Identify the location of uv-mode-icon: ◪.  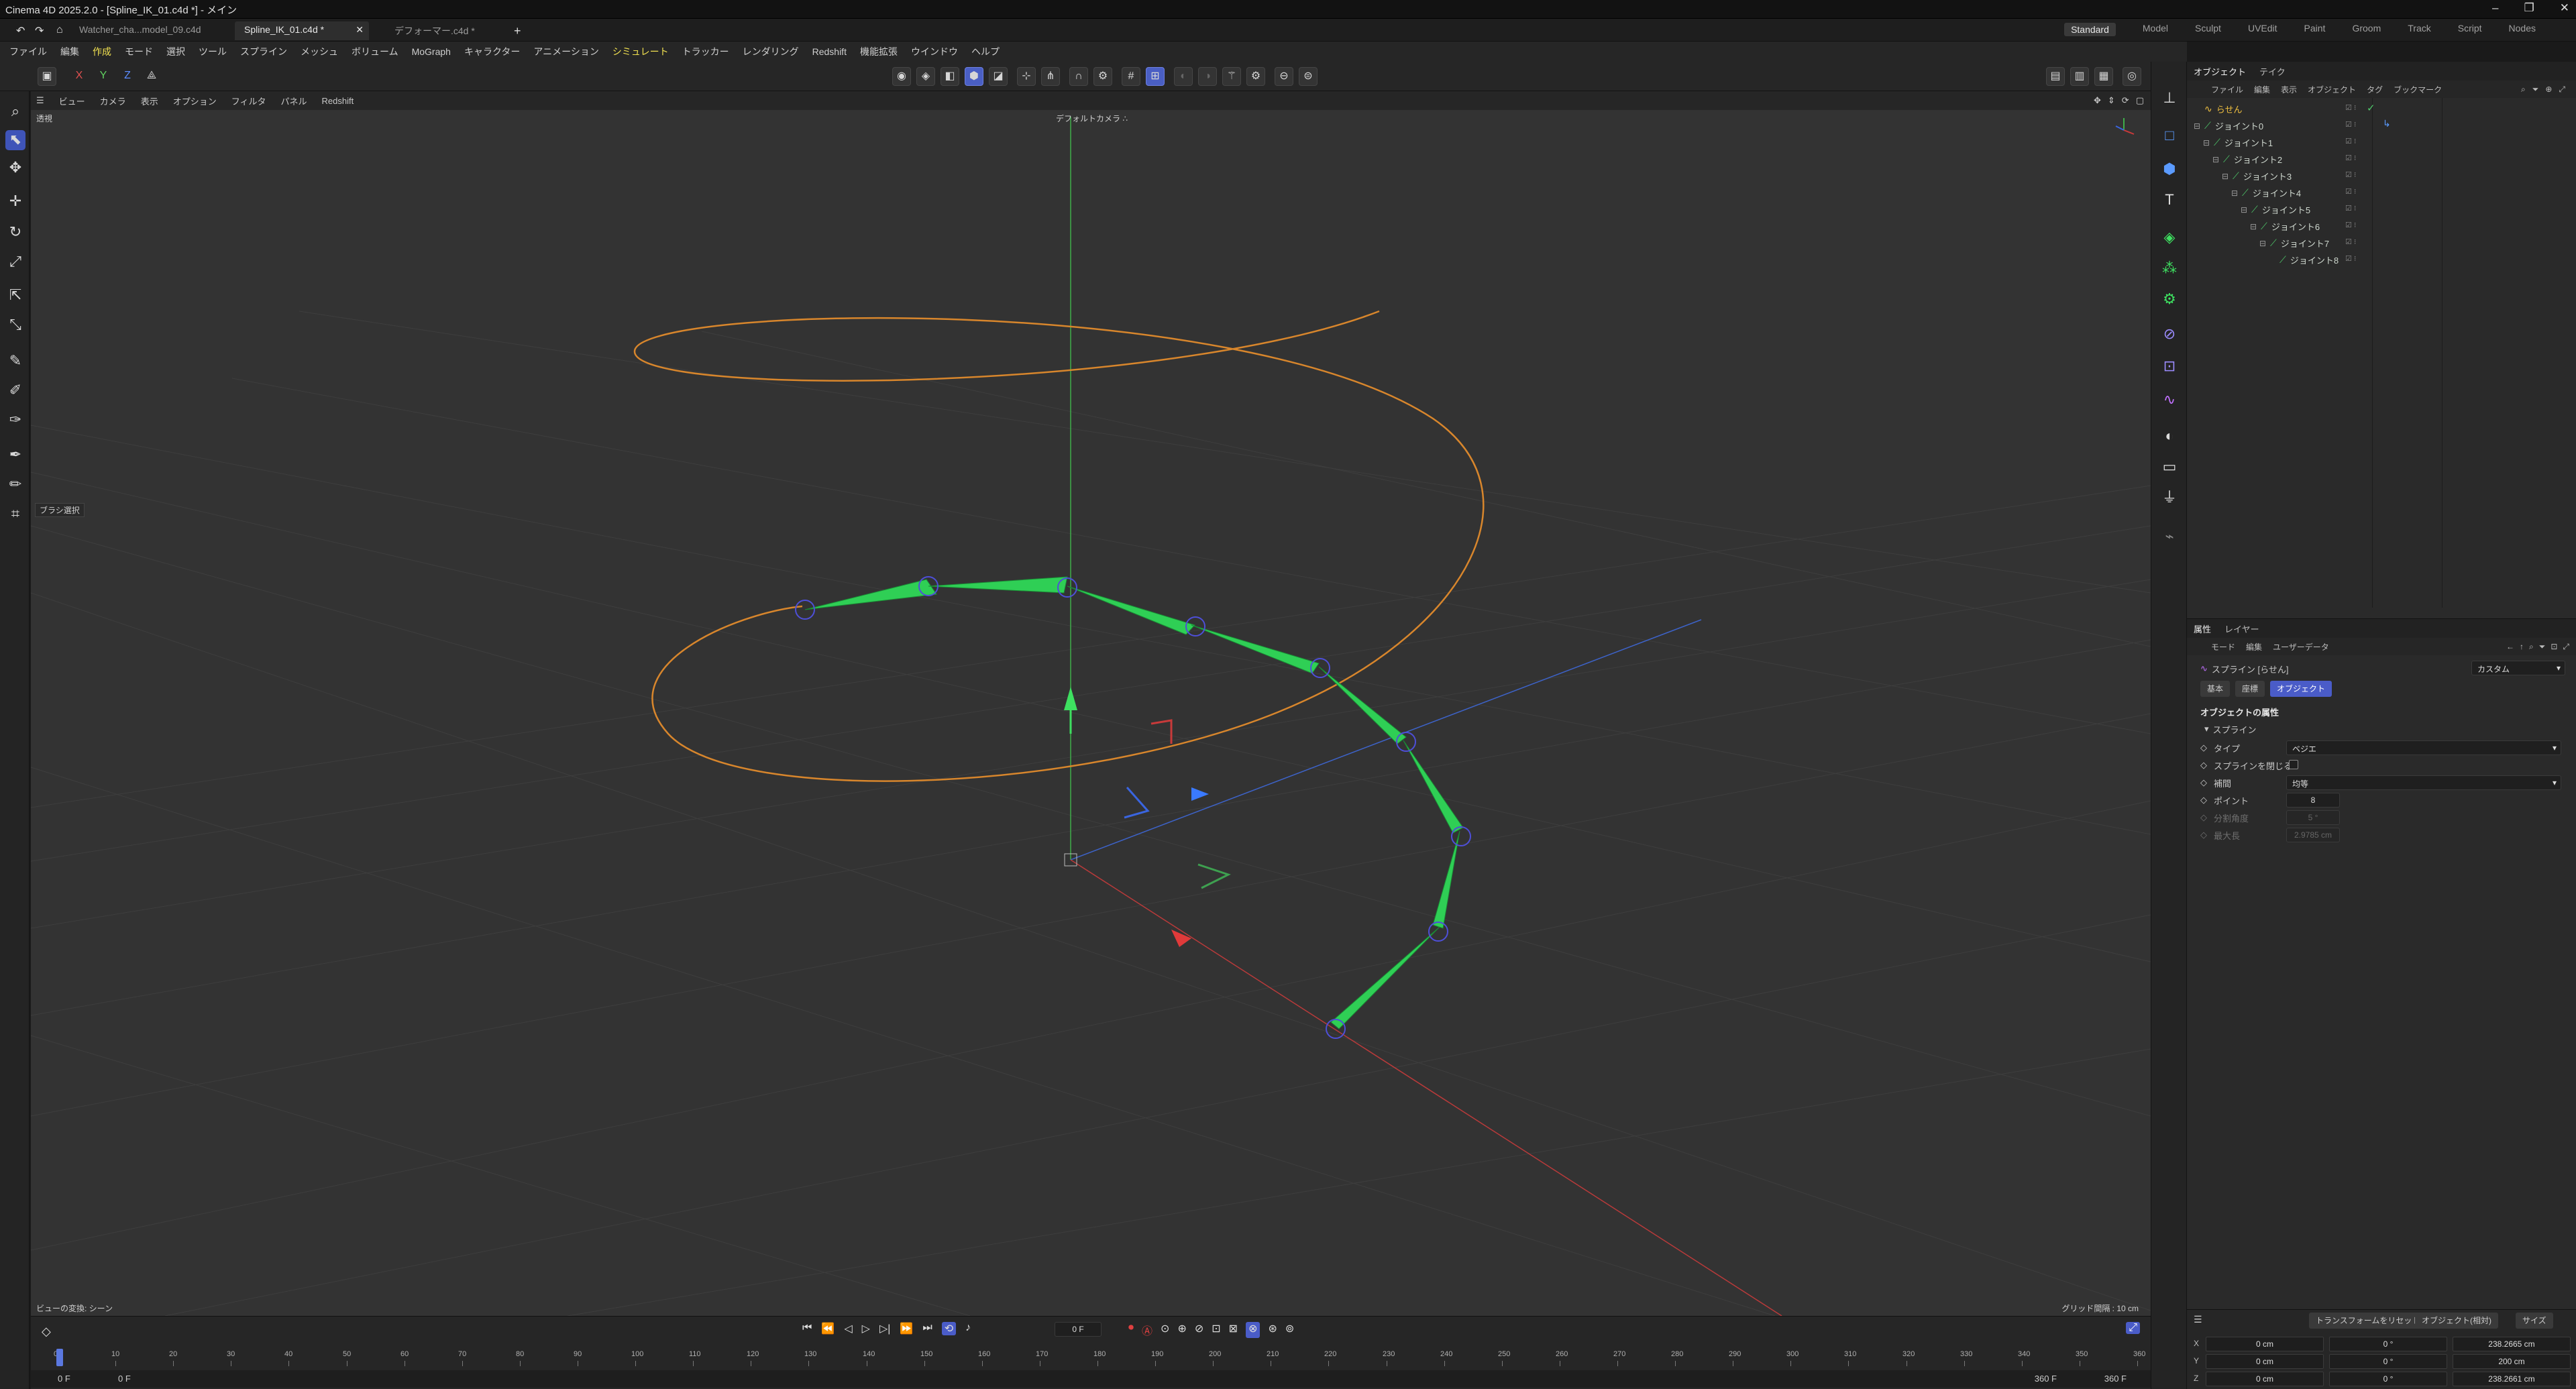
(998, 76).